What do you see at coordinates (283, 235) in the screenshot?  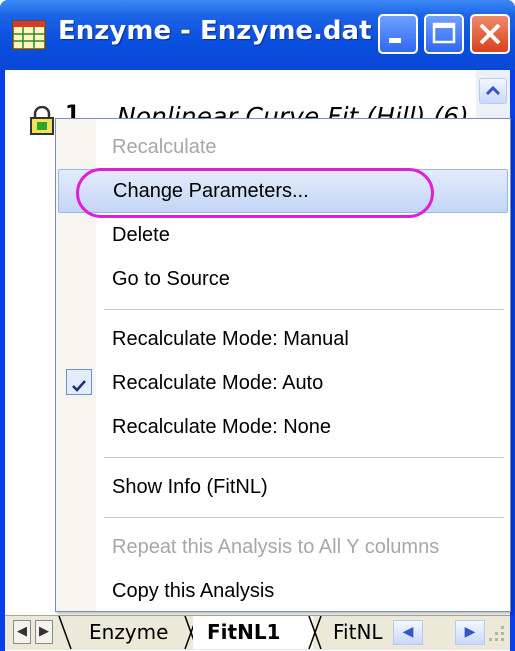 I see `menu-item-delete: Delete` at bounding box center [283, 235].